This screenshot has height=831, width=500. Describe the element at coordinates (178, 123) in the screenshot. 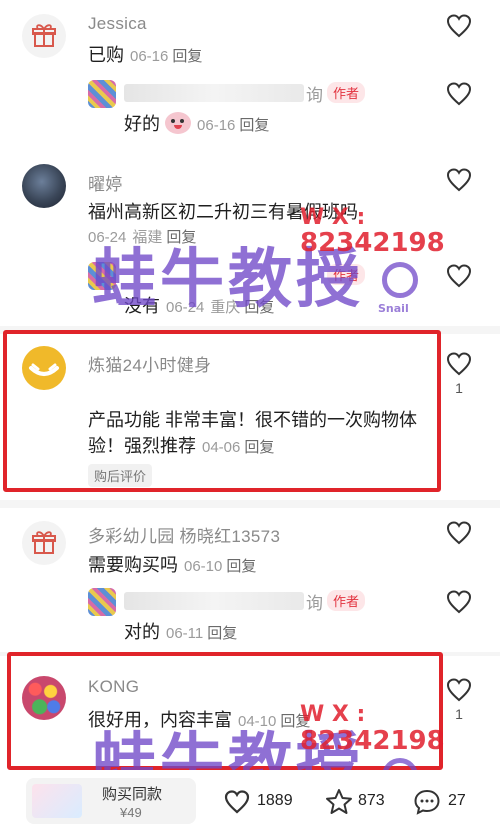

I see `emoji-sticker` at that location.